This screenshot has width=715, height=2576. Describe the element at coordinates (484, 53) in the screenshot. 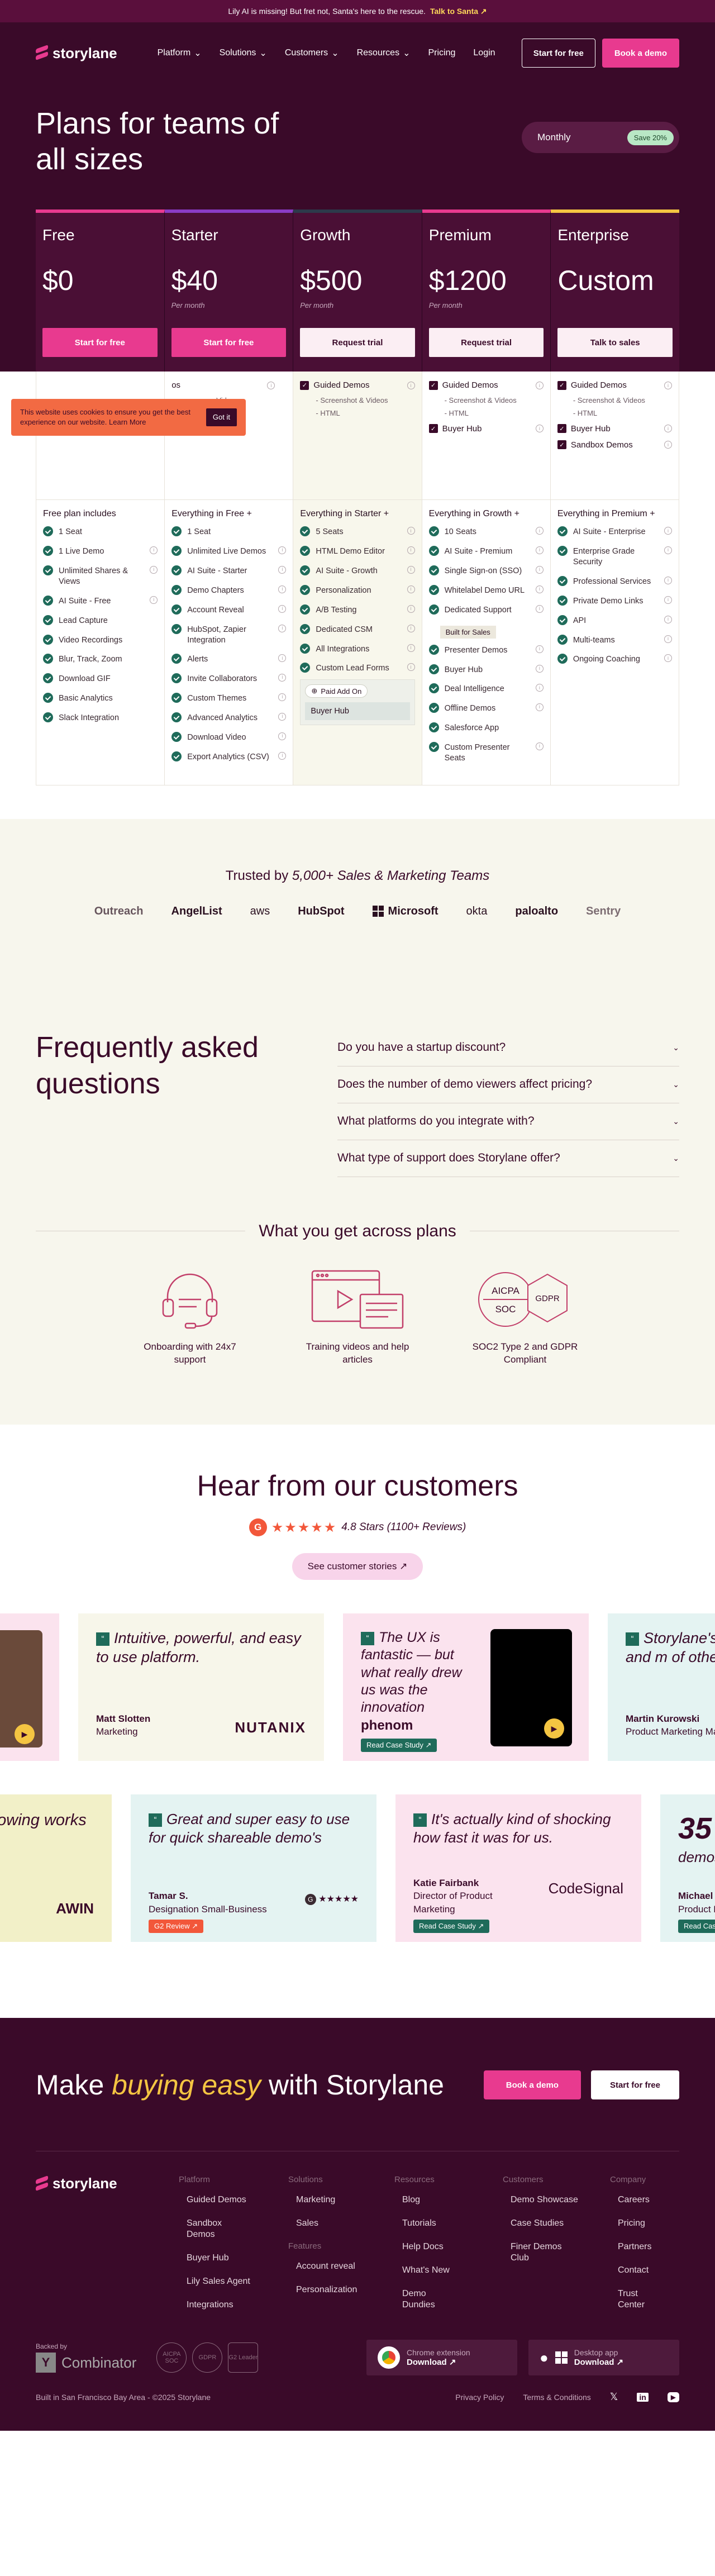

I see `nav-login: Login` at that location.